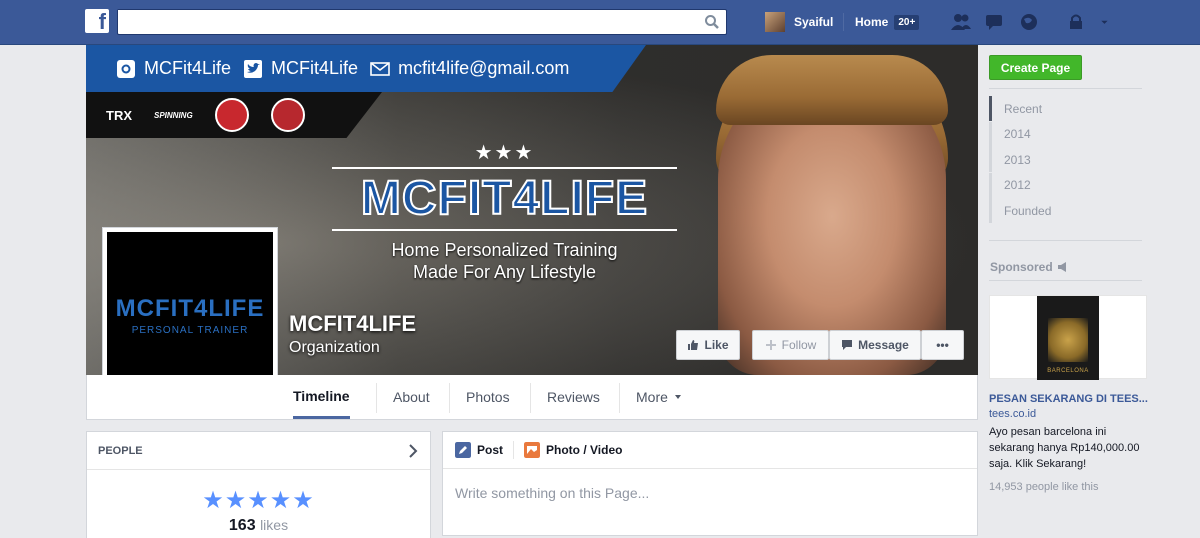 The height and width of the screenshot is (538, 1200). I want to click on spinning-logo: SPINNING, so click(173, 115).